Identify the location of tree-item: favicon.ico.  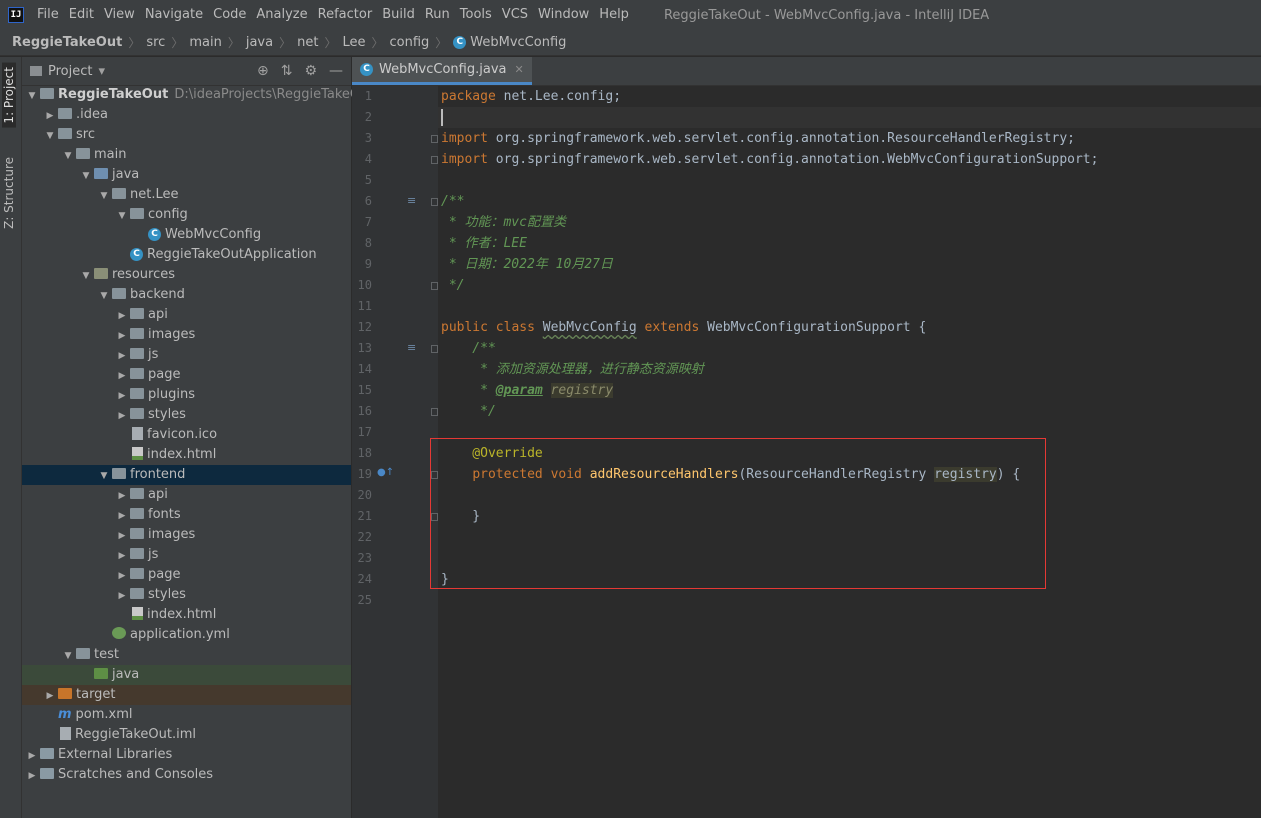
(186, 435).